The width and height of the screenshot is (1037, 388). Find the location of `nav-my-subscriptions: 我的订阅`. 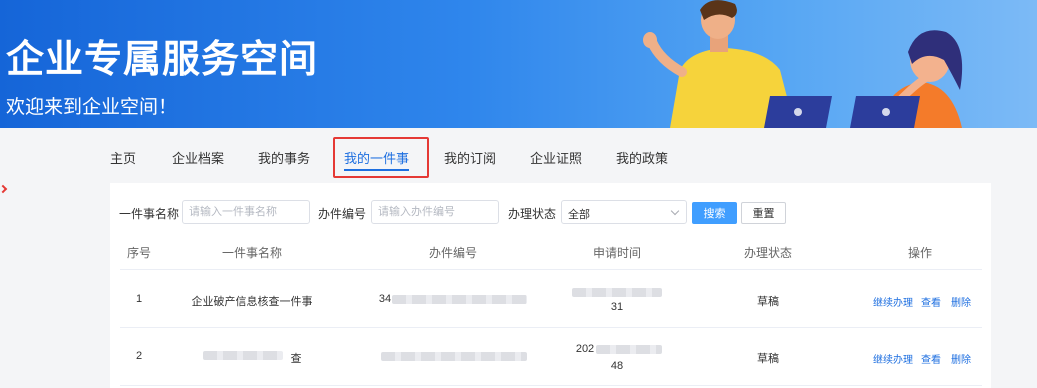

nav-my-subscriptions: 我的订阅 is located at coordinates (470, 157).